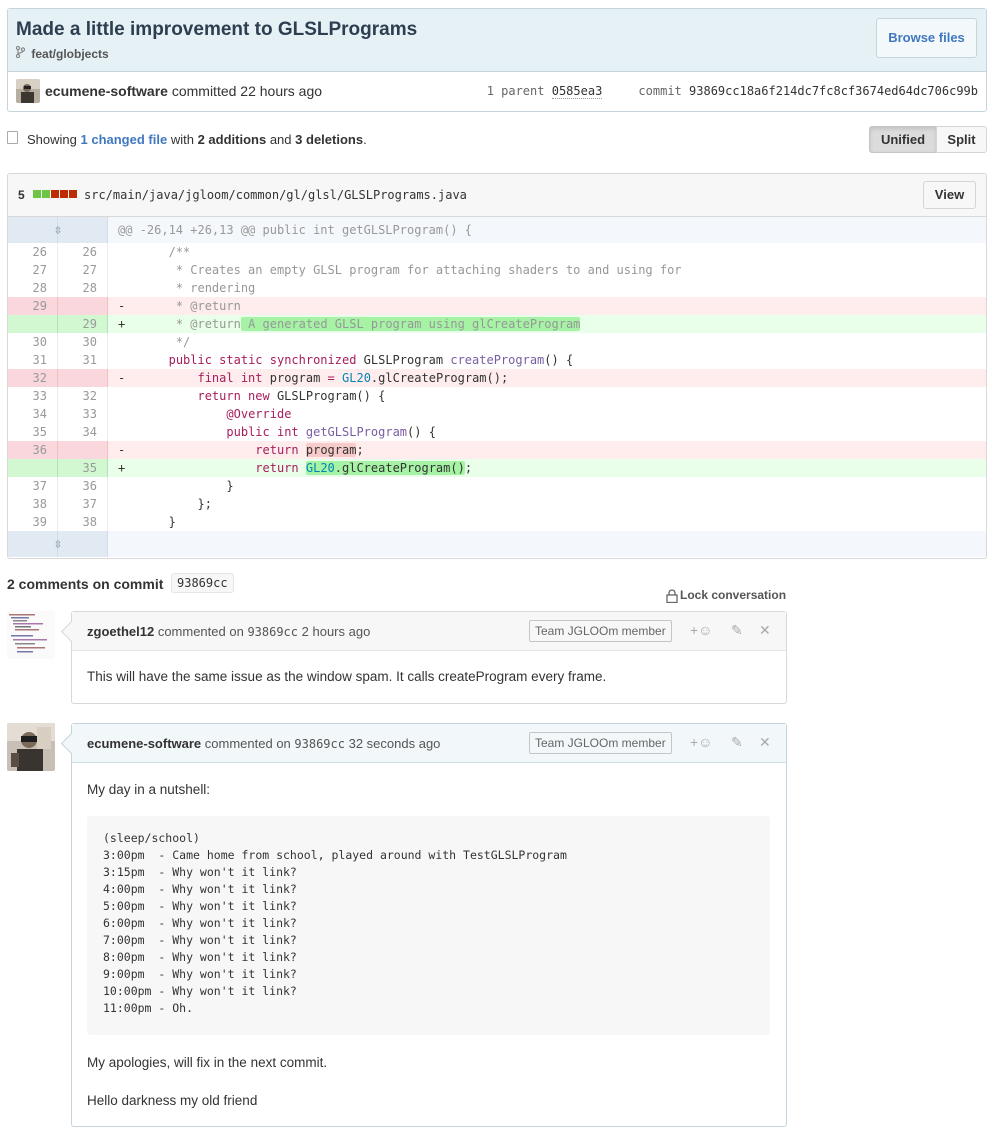 The height and width of the screenshot is (1136, 1000). I want to click on old-line-number: 27, so click(33, 270).